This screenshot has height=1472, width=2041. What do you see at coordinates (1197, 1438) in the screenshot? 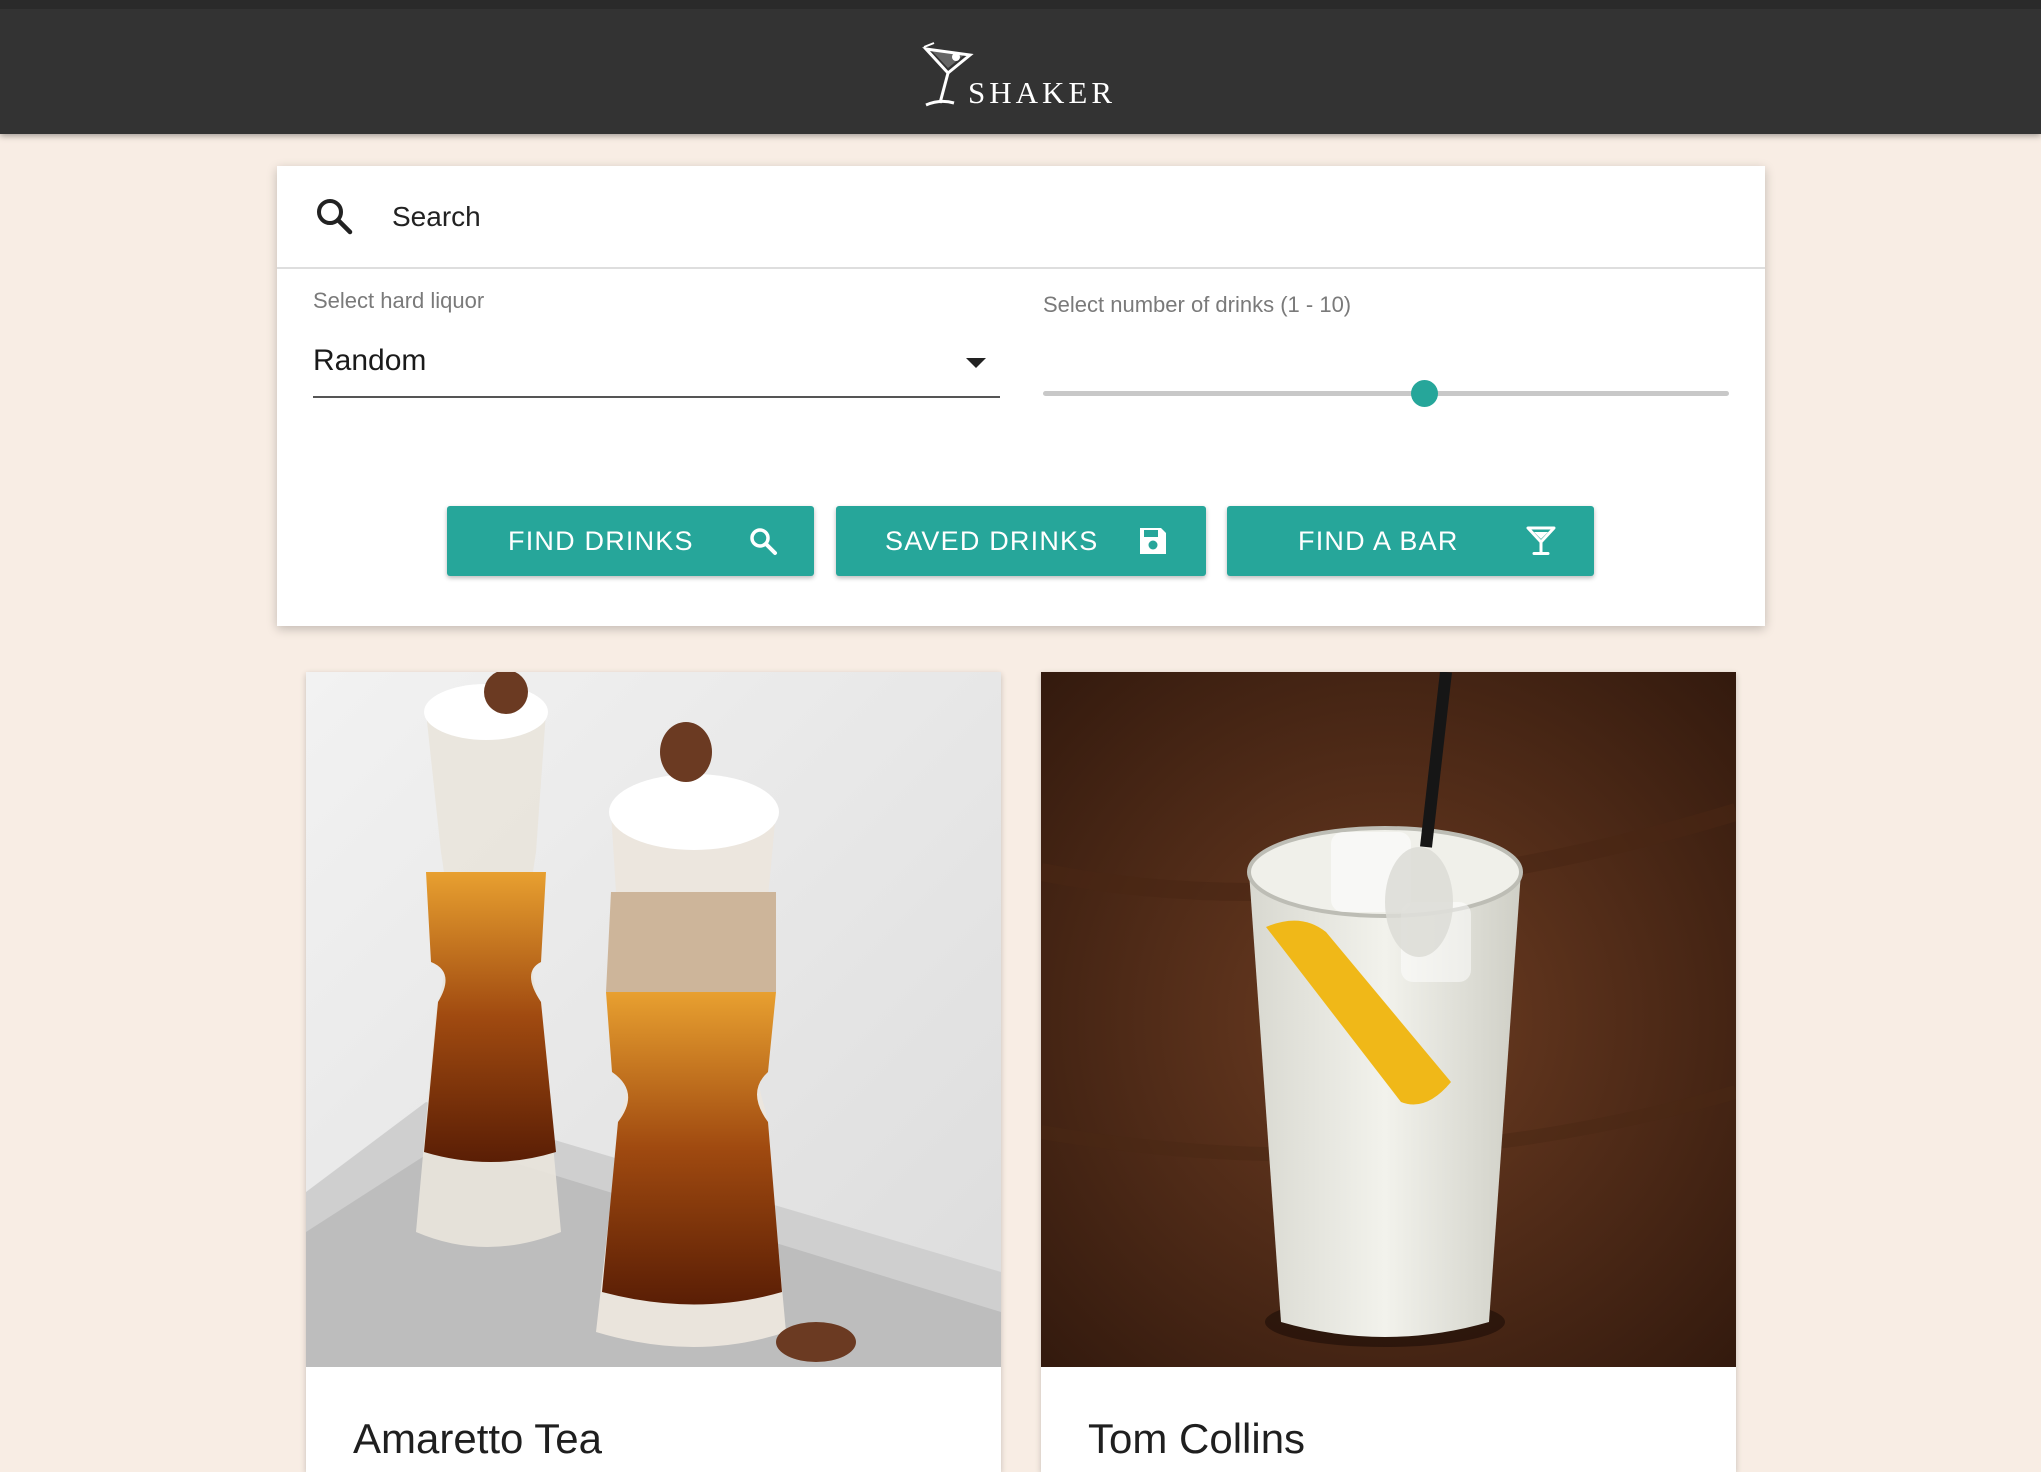
I see `drink-name: Tom Collins` at bounding box center [1197, 1438].